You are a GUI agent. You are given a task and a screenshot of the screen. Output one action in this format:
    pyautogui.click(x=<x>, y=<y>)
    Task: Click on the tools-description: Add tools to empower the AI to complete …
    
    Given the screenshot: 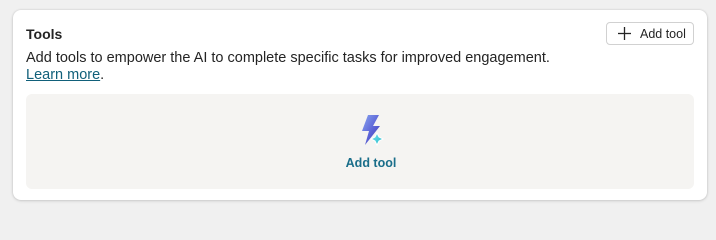 What is the action you would take?
    pyautogui.click(x=306, y=66)
    